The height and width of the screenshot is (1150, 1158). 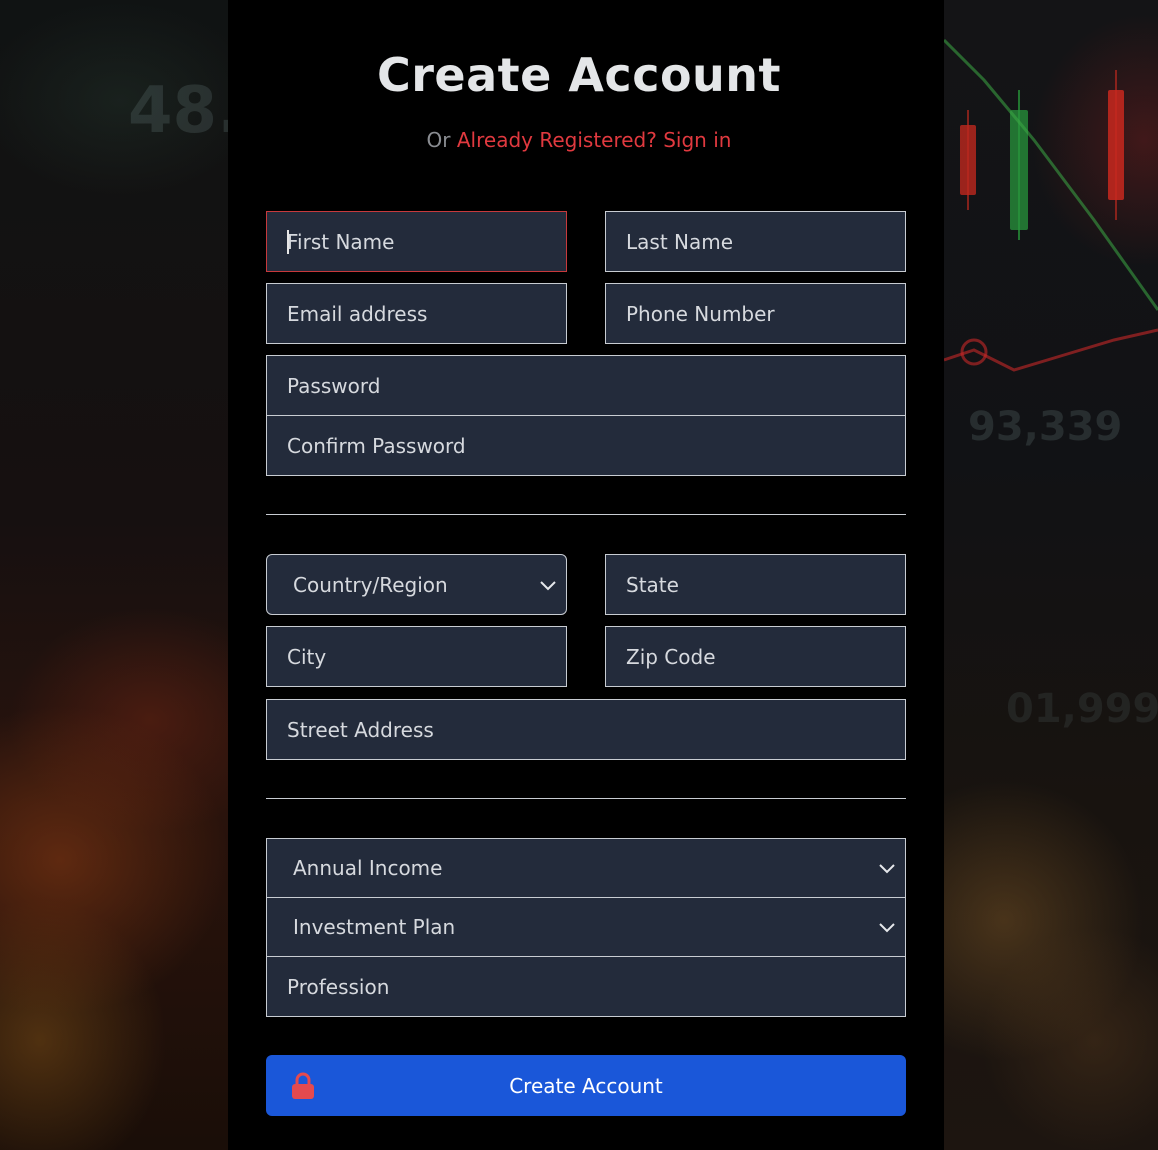 I want to click on lock-icon, so click(x=303, y=1085).